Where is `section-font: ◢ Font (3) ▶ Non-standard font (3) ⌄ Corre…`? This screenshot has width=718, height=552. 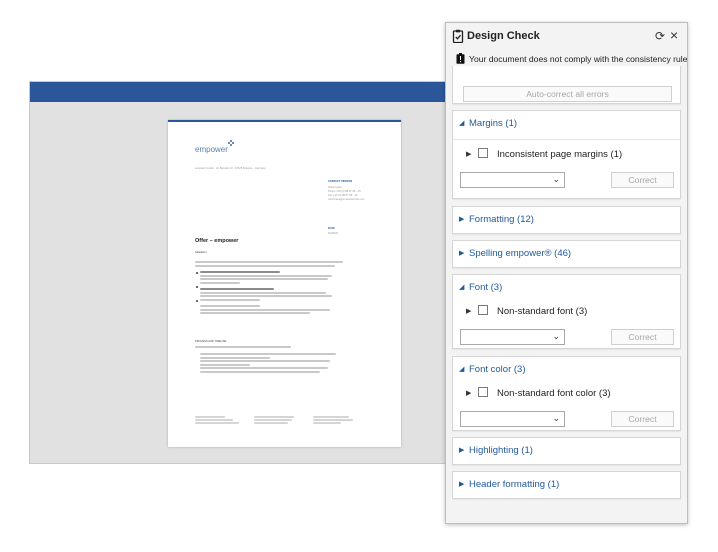
section-font: ◢ Font (3) ▶ Non-standard font (3) ⌄ Corre… is located at coordinates (566, 311).